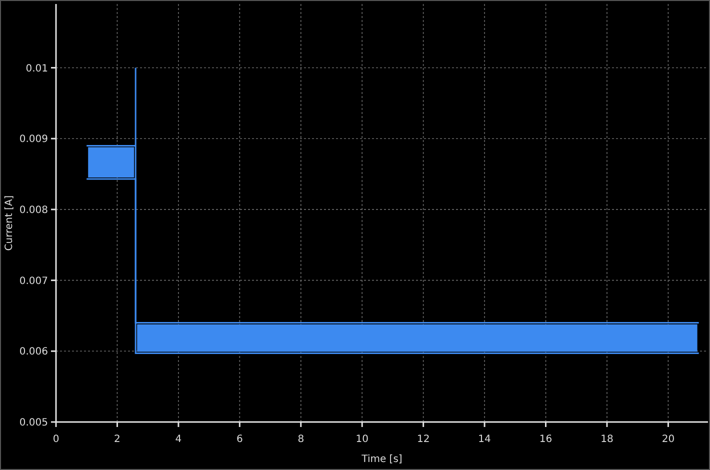 Image resolution: width=710 pixels, height=470 pixels. I want to click on x-tick-label: 16, so click(545, 439).